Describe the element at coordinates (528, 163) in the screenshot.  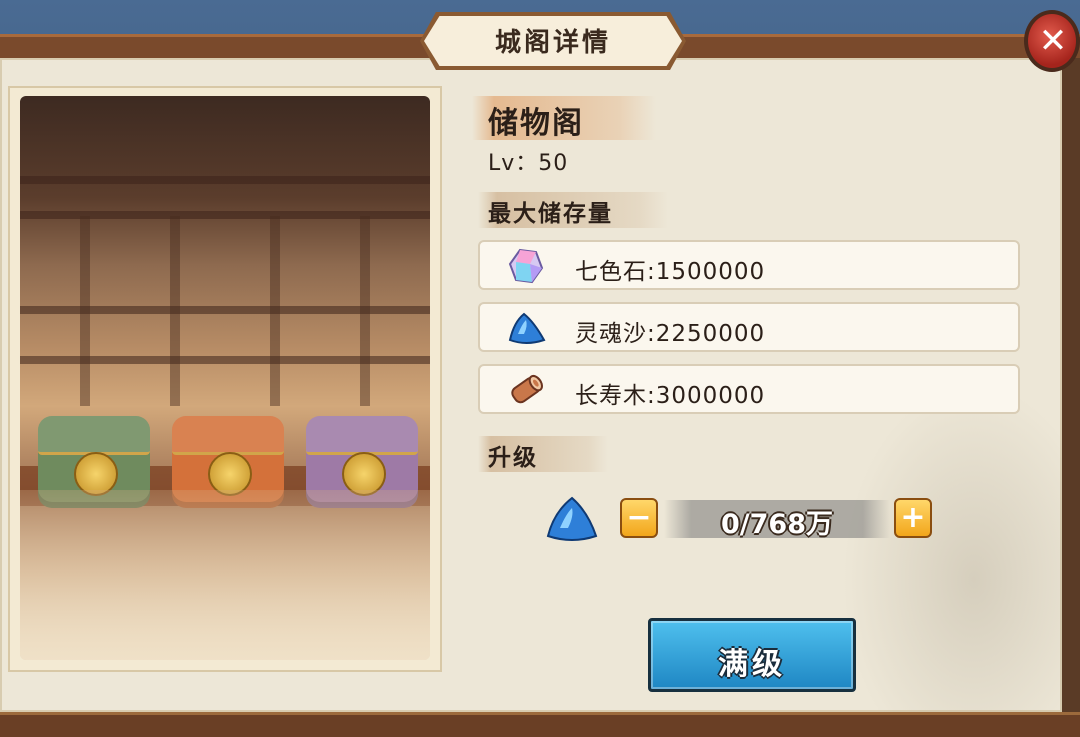
I see `building-level: Lv：50` at that location.